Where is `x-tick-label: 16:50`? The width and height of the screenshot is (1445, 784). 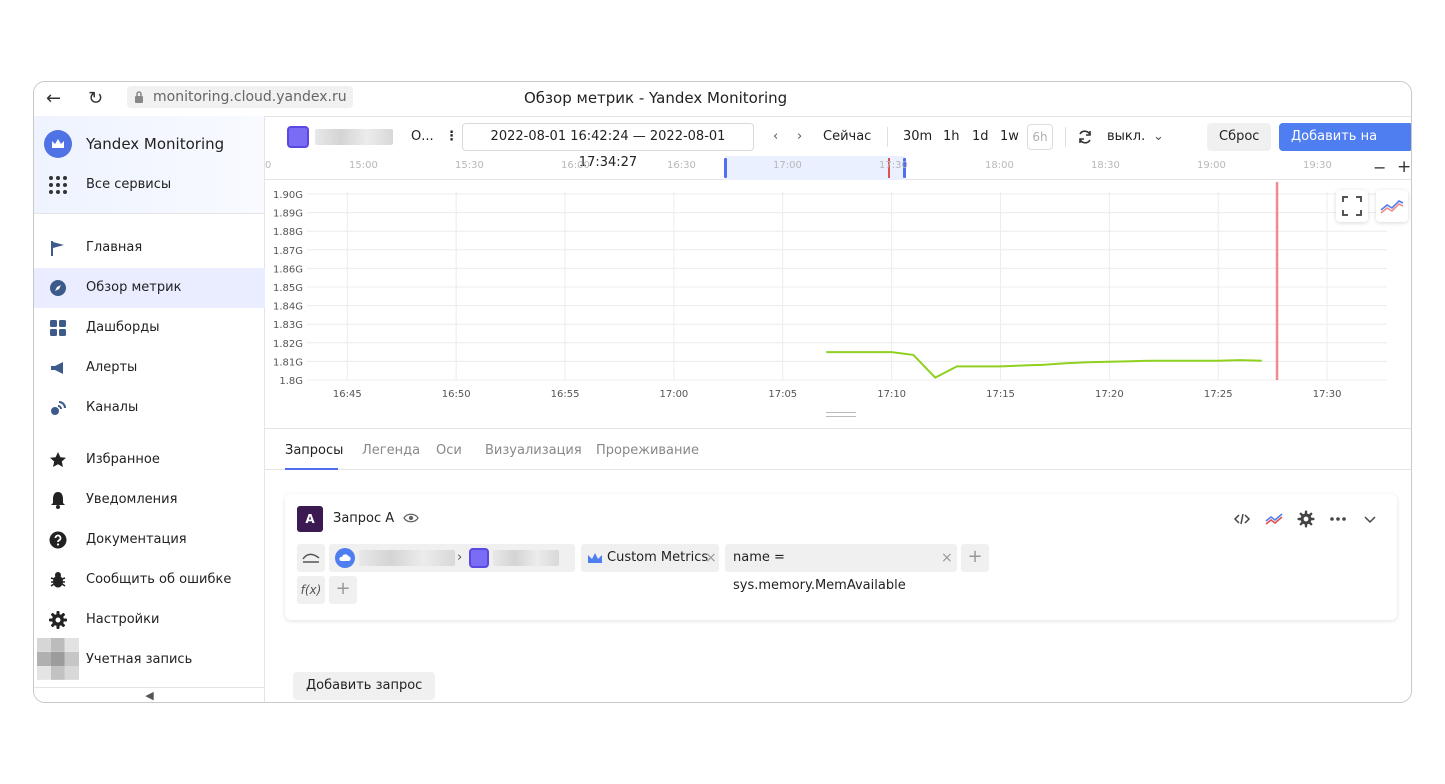 x-tick-label: 16:50 is located at coordinates (456, 394).